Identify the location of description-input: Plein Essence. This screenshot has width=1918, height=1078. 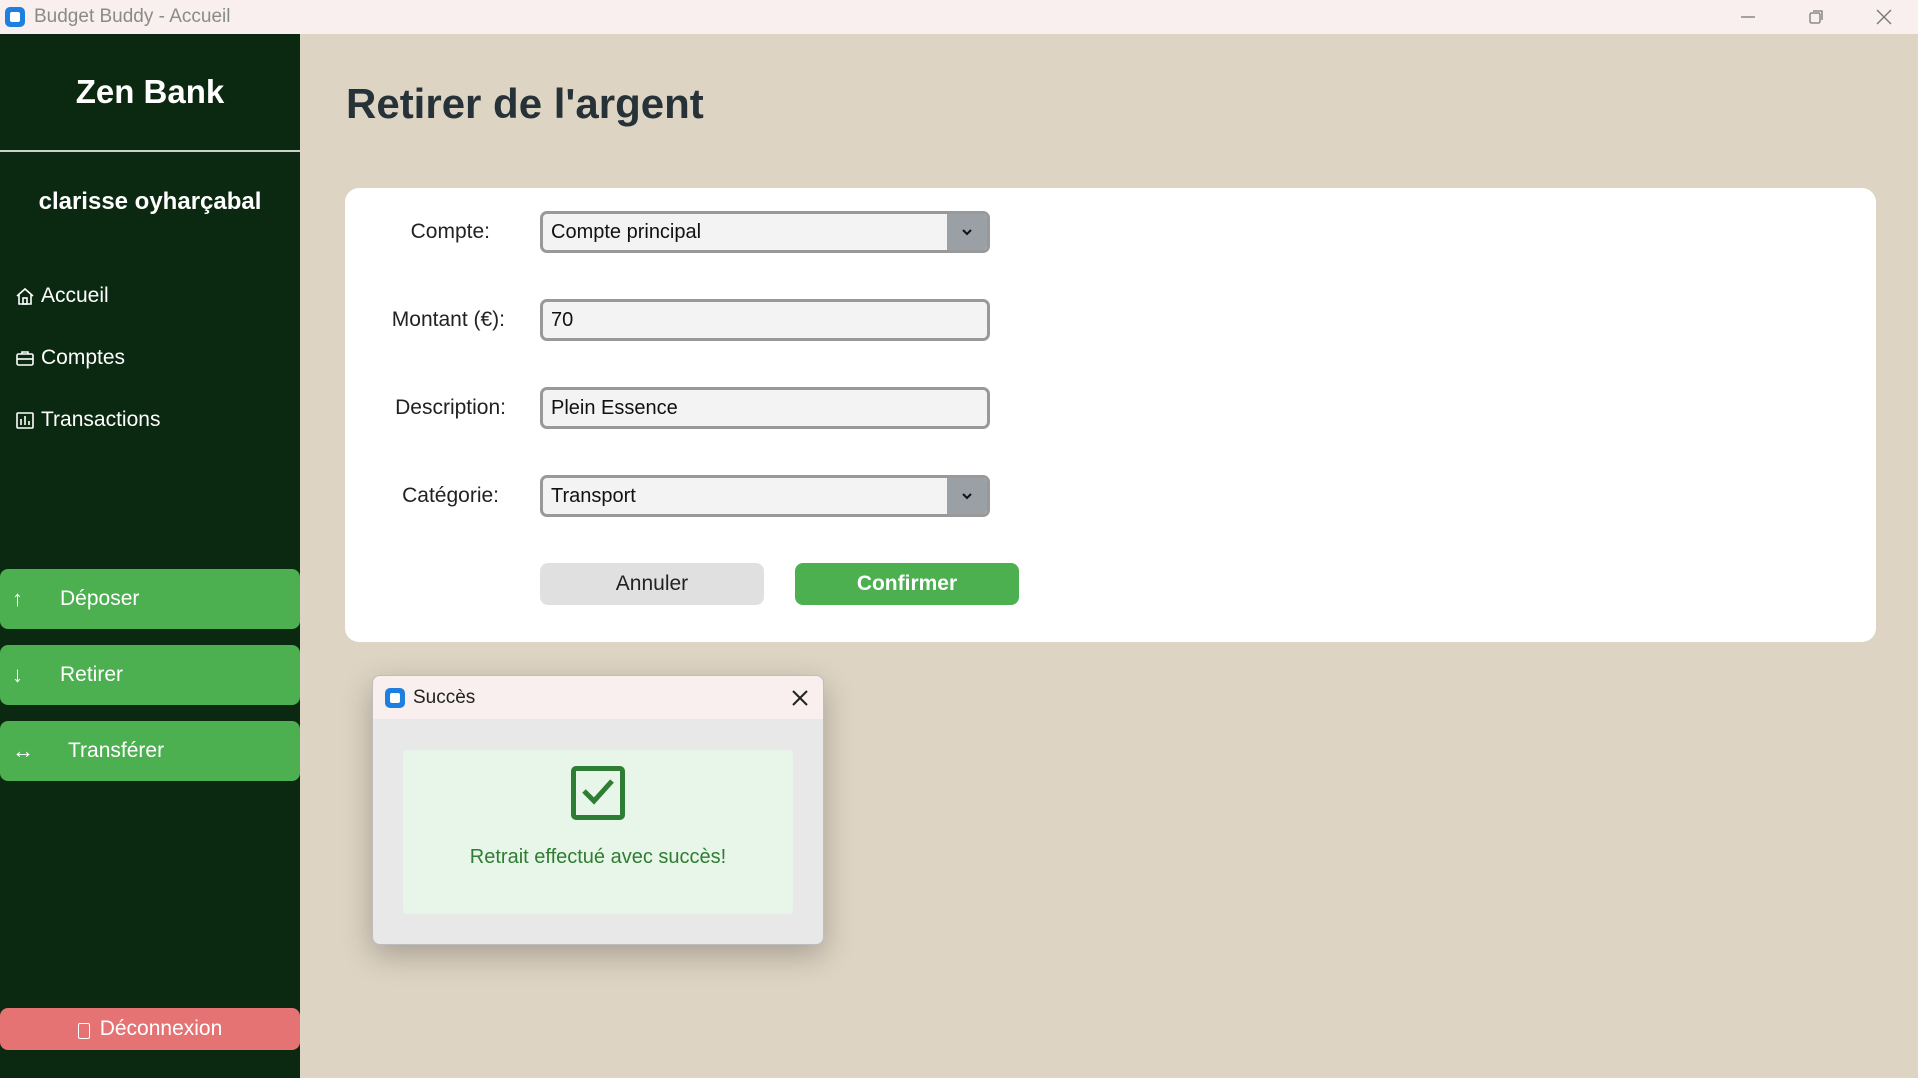
(765, 408).